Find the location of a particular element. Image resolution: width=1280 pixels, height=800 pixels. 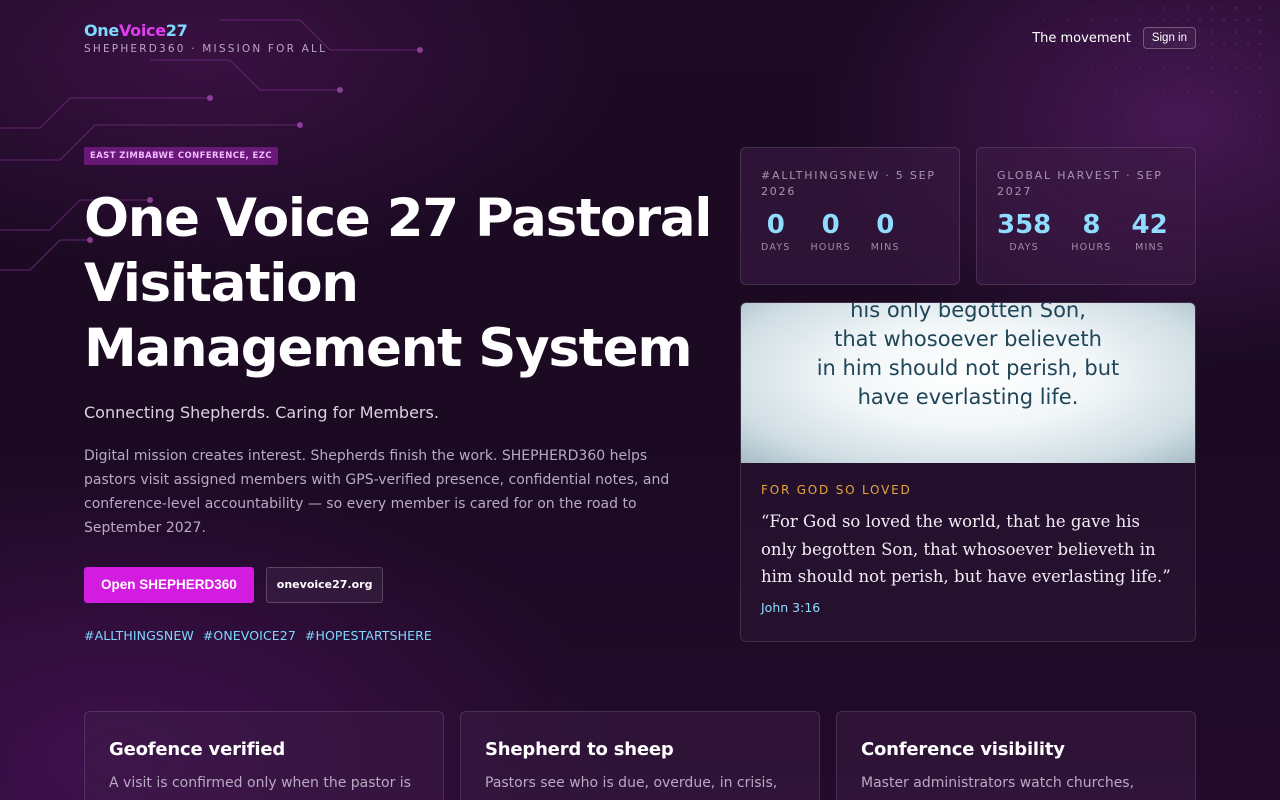

countdown-row: 358 DAYS 8 HOURS 42 MINS is located at coordinates (1086, 231).